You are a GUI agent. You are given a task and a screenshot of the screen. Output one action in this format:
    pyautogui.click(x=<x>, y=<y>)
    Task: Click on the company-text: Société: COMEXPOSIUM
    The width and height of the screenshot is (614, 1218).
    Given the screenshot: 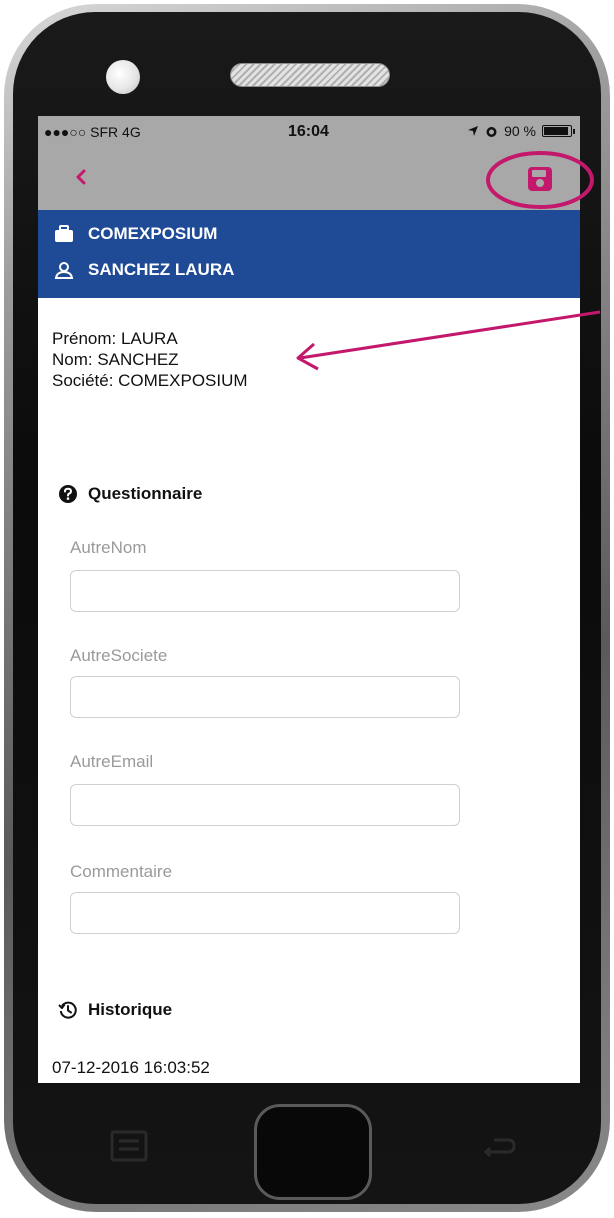 What is the action you would take?
    pyautogui.click(x=150, y=380)
    